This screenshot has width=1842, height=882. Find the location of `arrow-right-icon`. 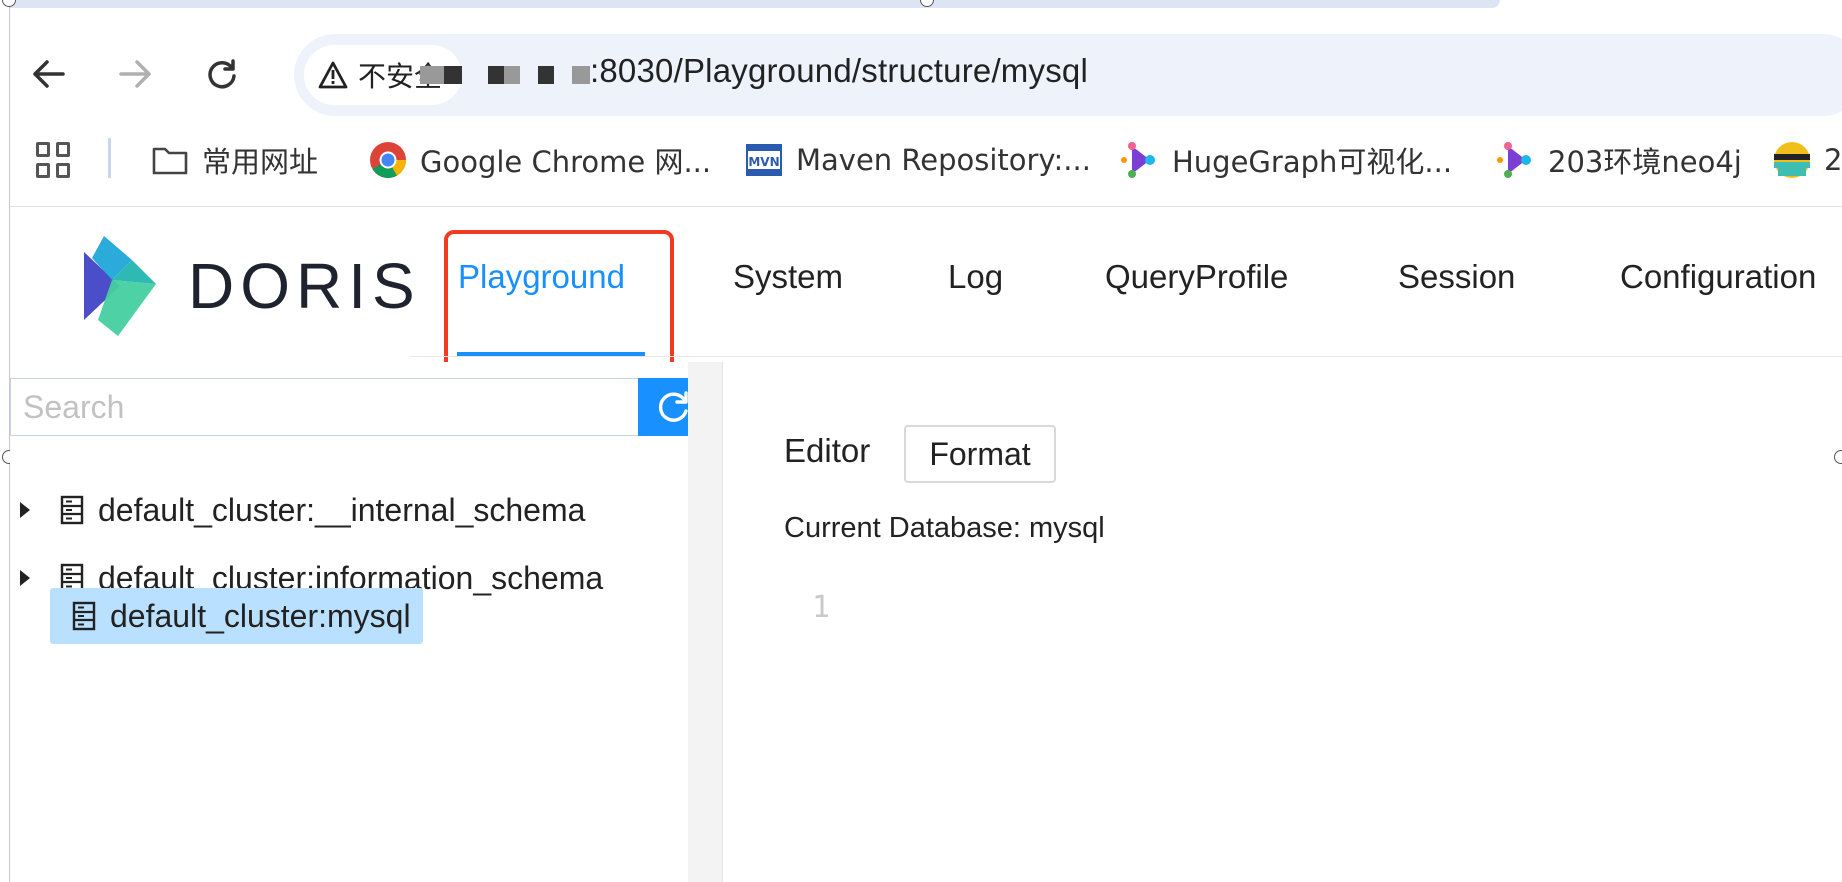

arrow-right-icon is located at coordinates (135, 74).